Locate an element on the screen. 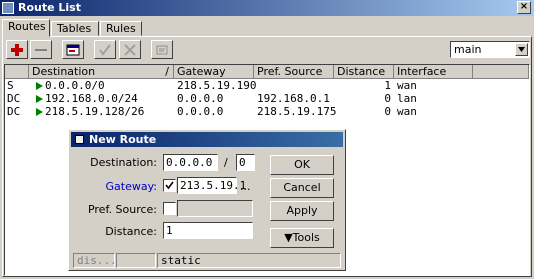 The height and width of the screenshot is (279, 534). window-icon is located at coordinates (8, 8).